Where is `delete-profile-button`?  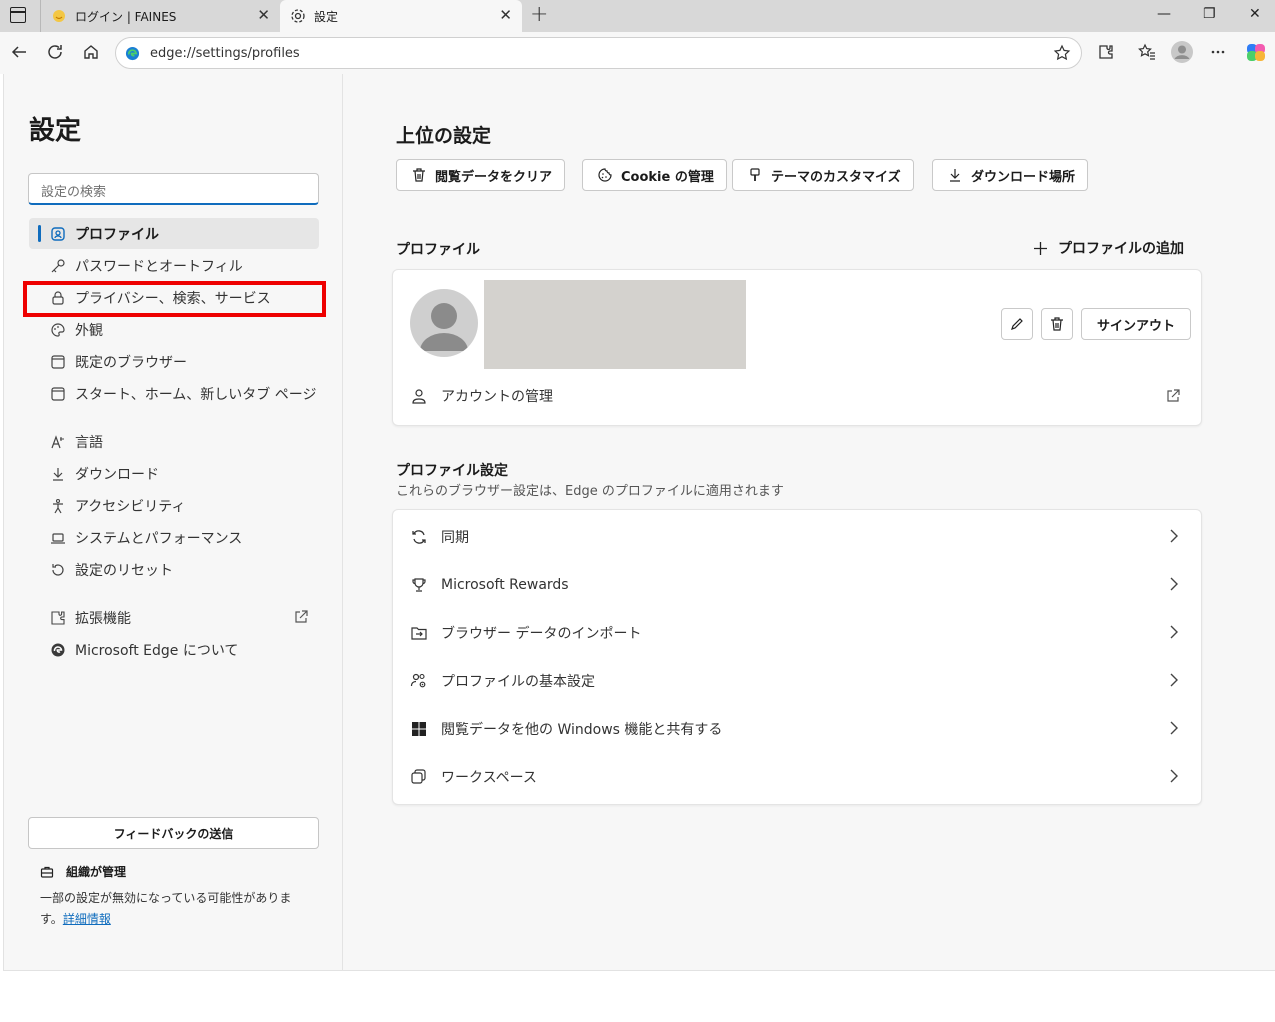 delete-profile-button is located at coordinates (1057, 324).